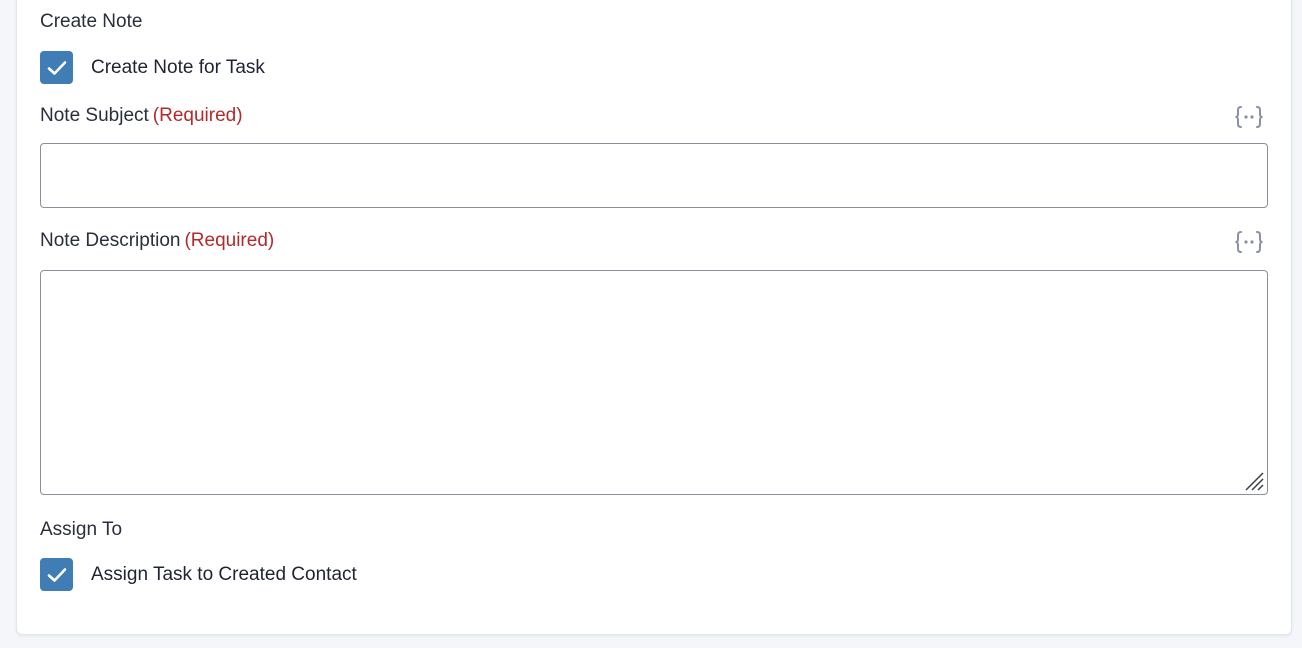  I want to click on note-subject-label: Note Subject (Required), so click(141, 116).